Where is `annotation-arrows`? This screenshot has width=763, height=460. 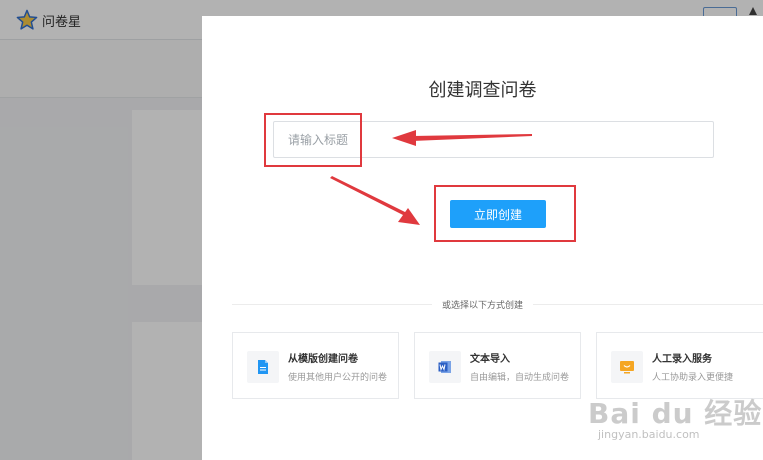
annotation-arrows is located at coordinates (431, 177).